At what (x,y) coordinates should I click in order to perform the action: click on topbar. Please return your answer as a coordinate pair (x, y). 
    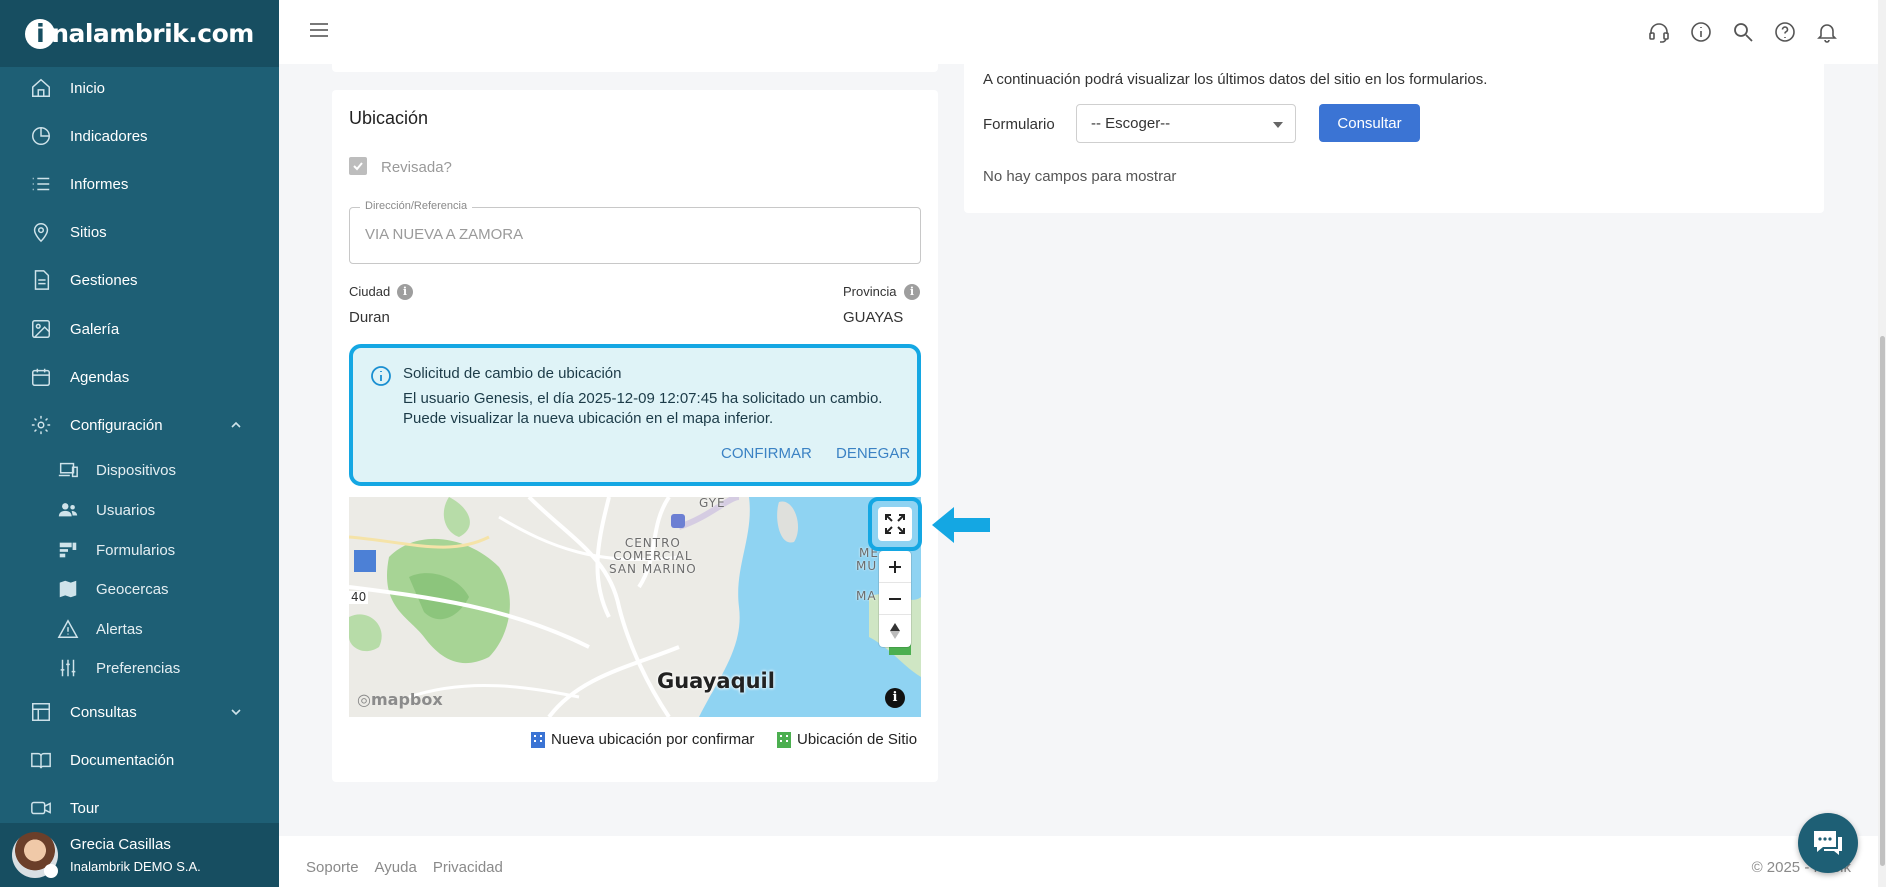
    Looking at the image, I should click on (1082, 32).